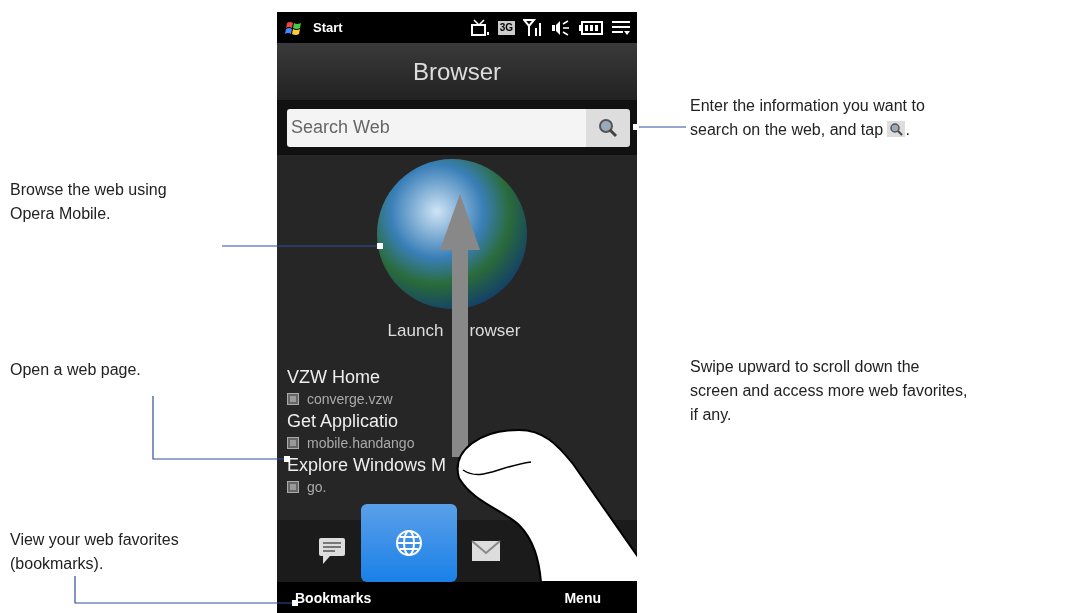  Describe the element at coordinates (807, 118) in the screenshot. I see `callout-text: Enter the information you want to search on the web, and tap .` at that location.